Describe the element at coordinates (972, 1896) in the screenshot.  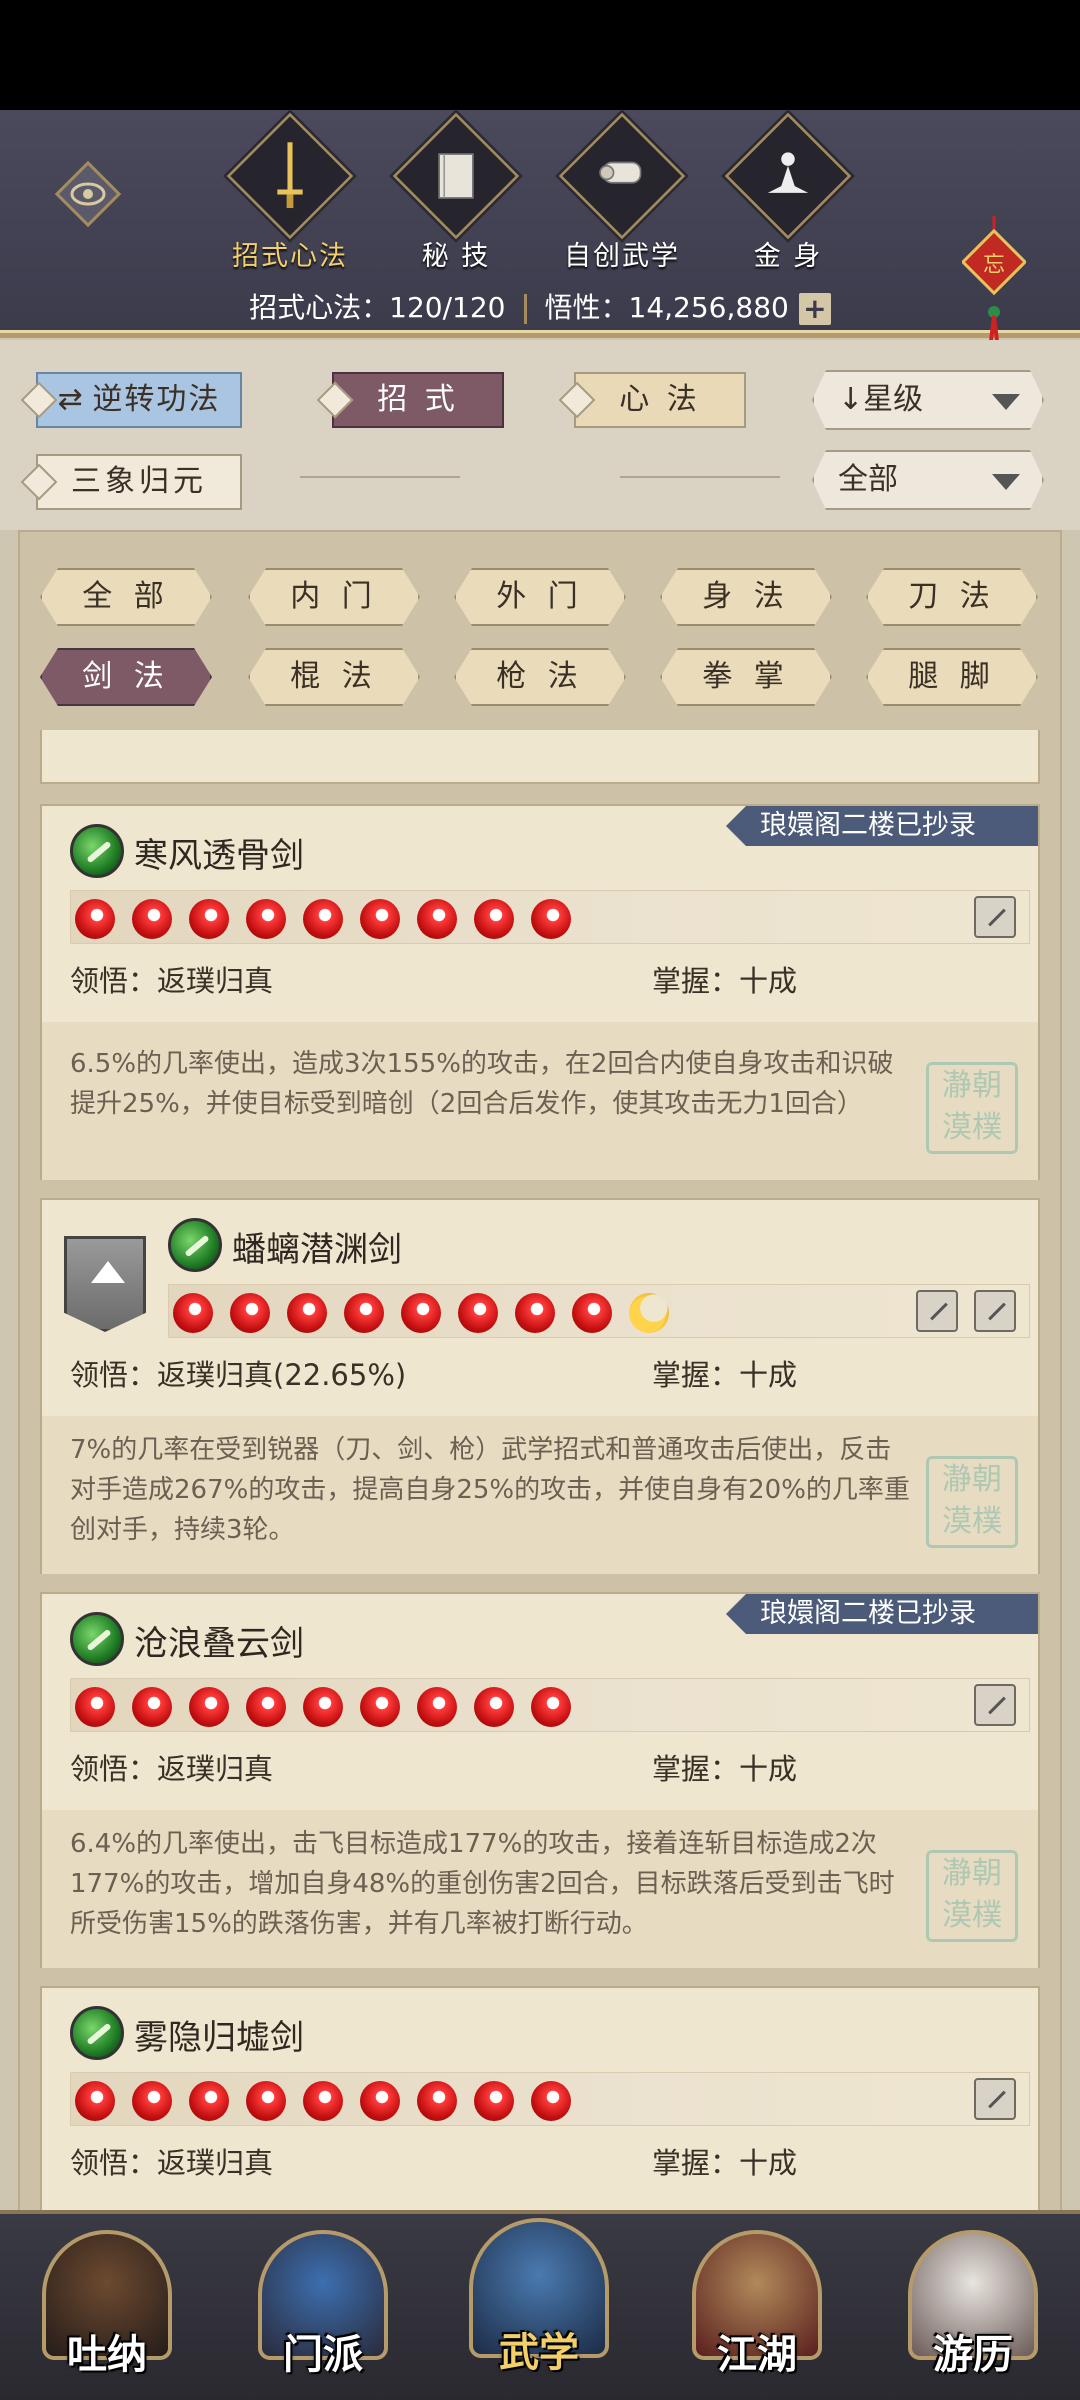
I see `seal-stamp: 瀞朝 漠樸` at that location.